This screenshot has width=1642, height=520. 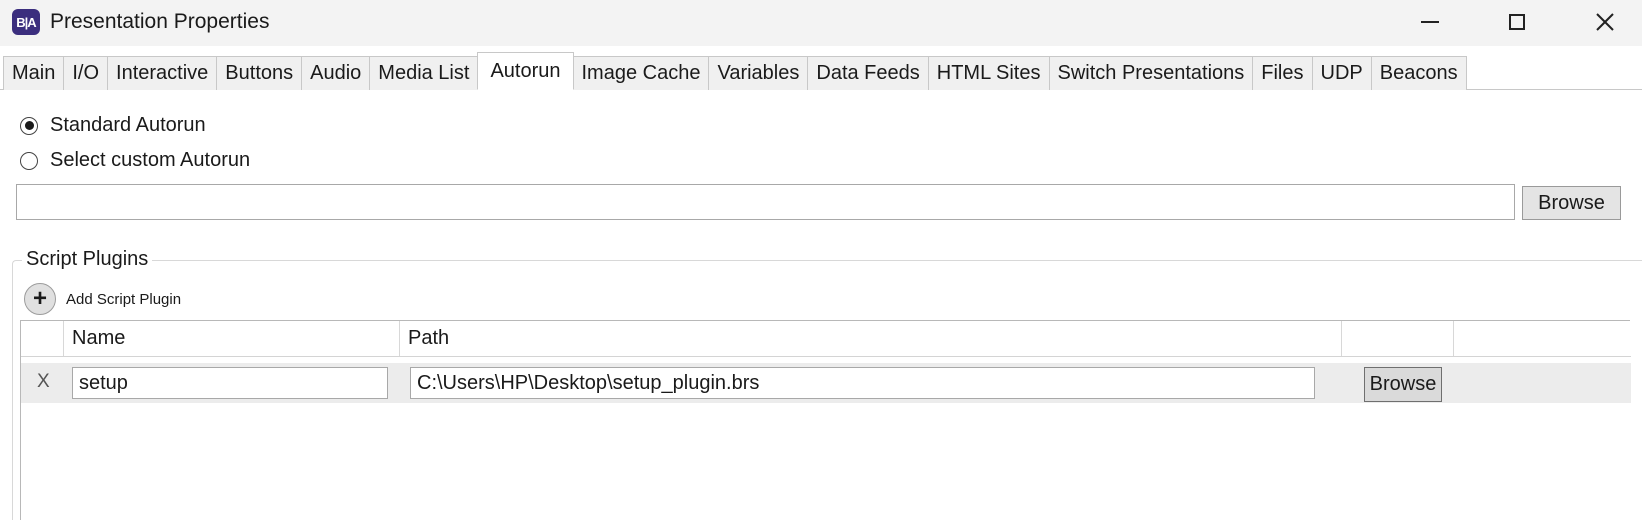 I want to click on grid-header: Name Path, so click(x=826, y=339).